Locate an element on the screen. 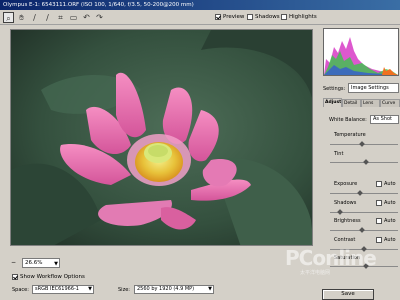 Image resolution: width=400 pixels, height=300 pixels. exposure-auto-checkbox: Auto is located at coordinates (386, 184).